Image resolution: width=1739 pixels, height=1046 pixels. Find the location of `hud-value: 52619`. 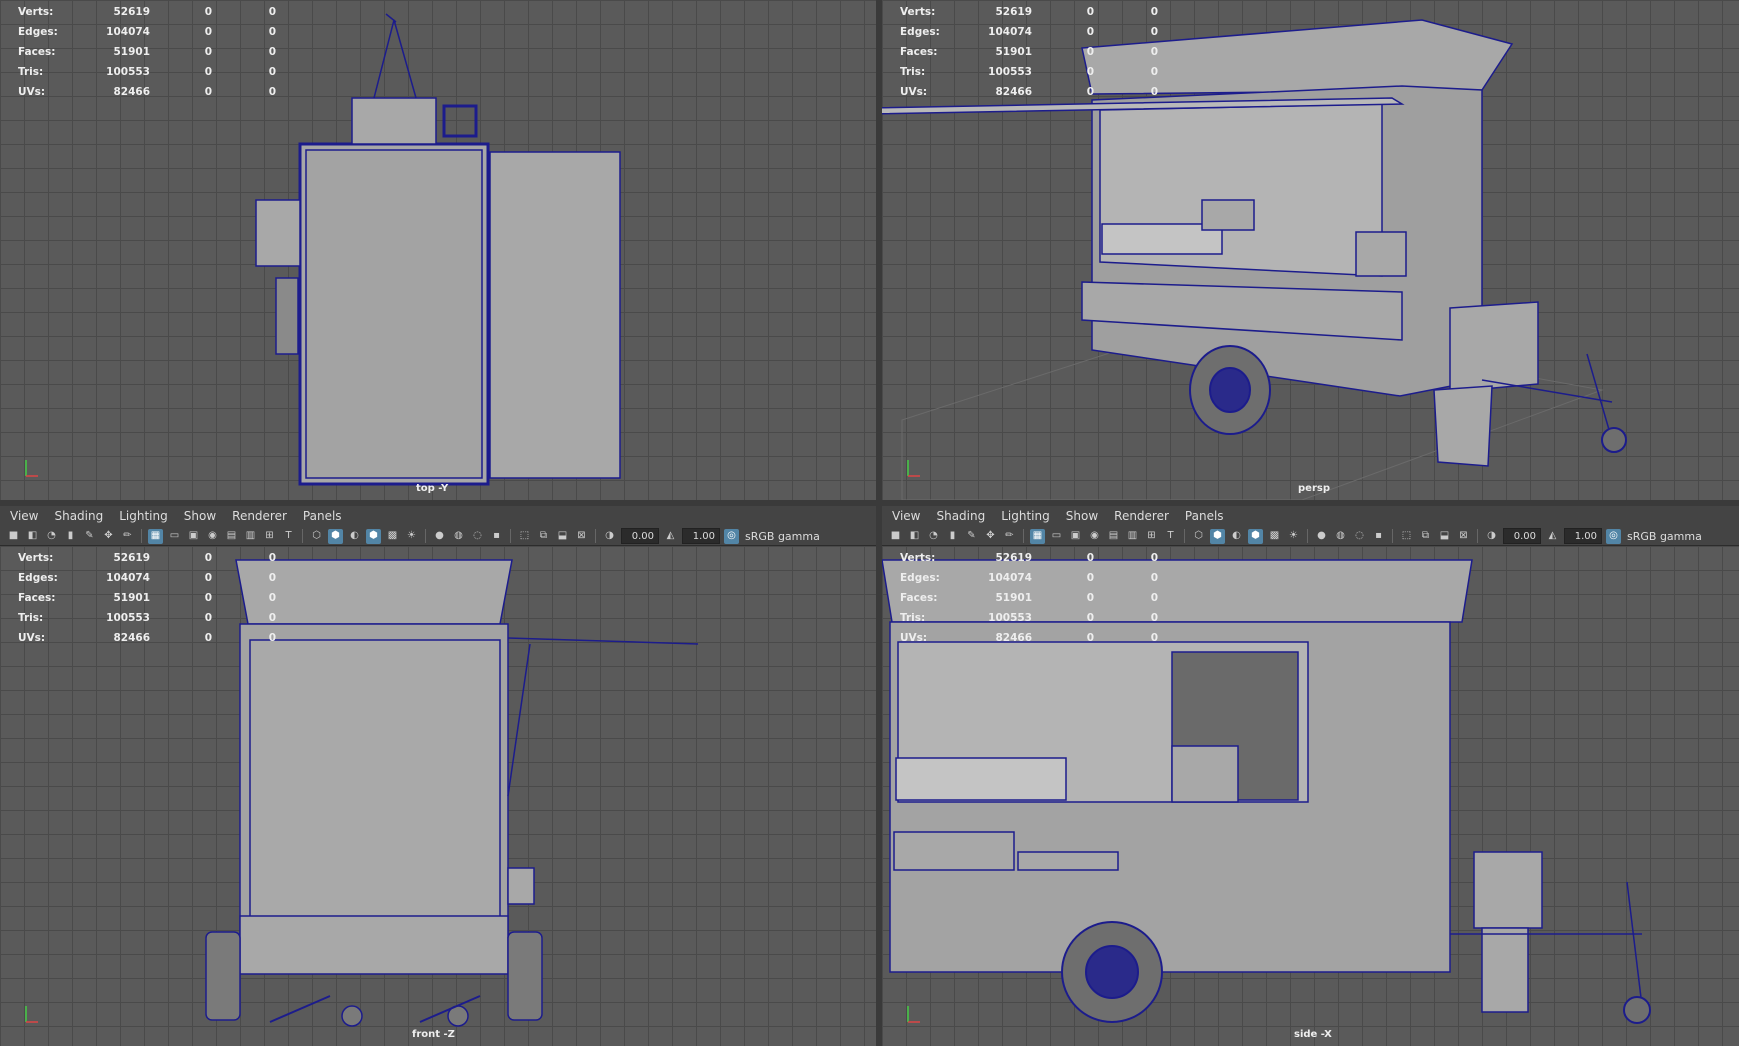

hud-value: 52619 is located at coordinates (1013, 558).